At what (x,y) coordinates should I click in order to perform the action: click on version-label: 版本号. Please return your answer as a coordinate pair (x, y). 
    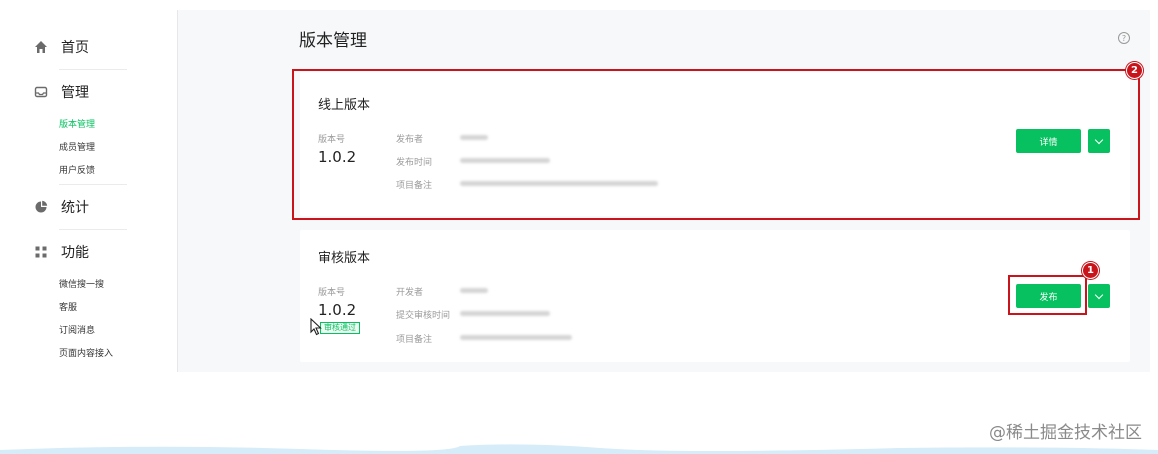
    Looking at the image, I should click on (332, 293).